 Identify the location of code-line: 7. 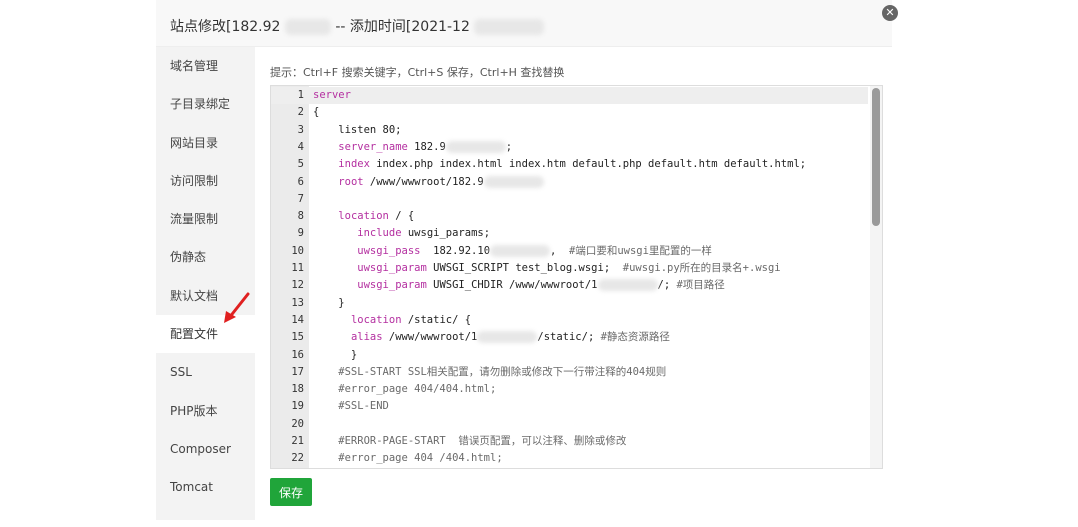
(569, 199).